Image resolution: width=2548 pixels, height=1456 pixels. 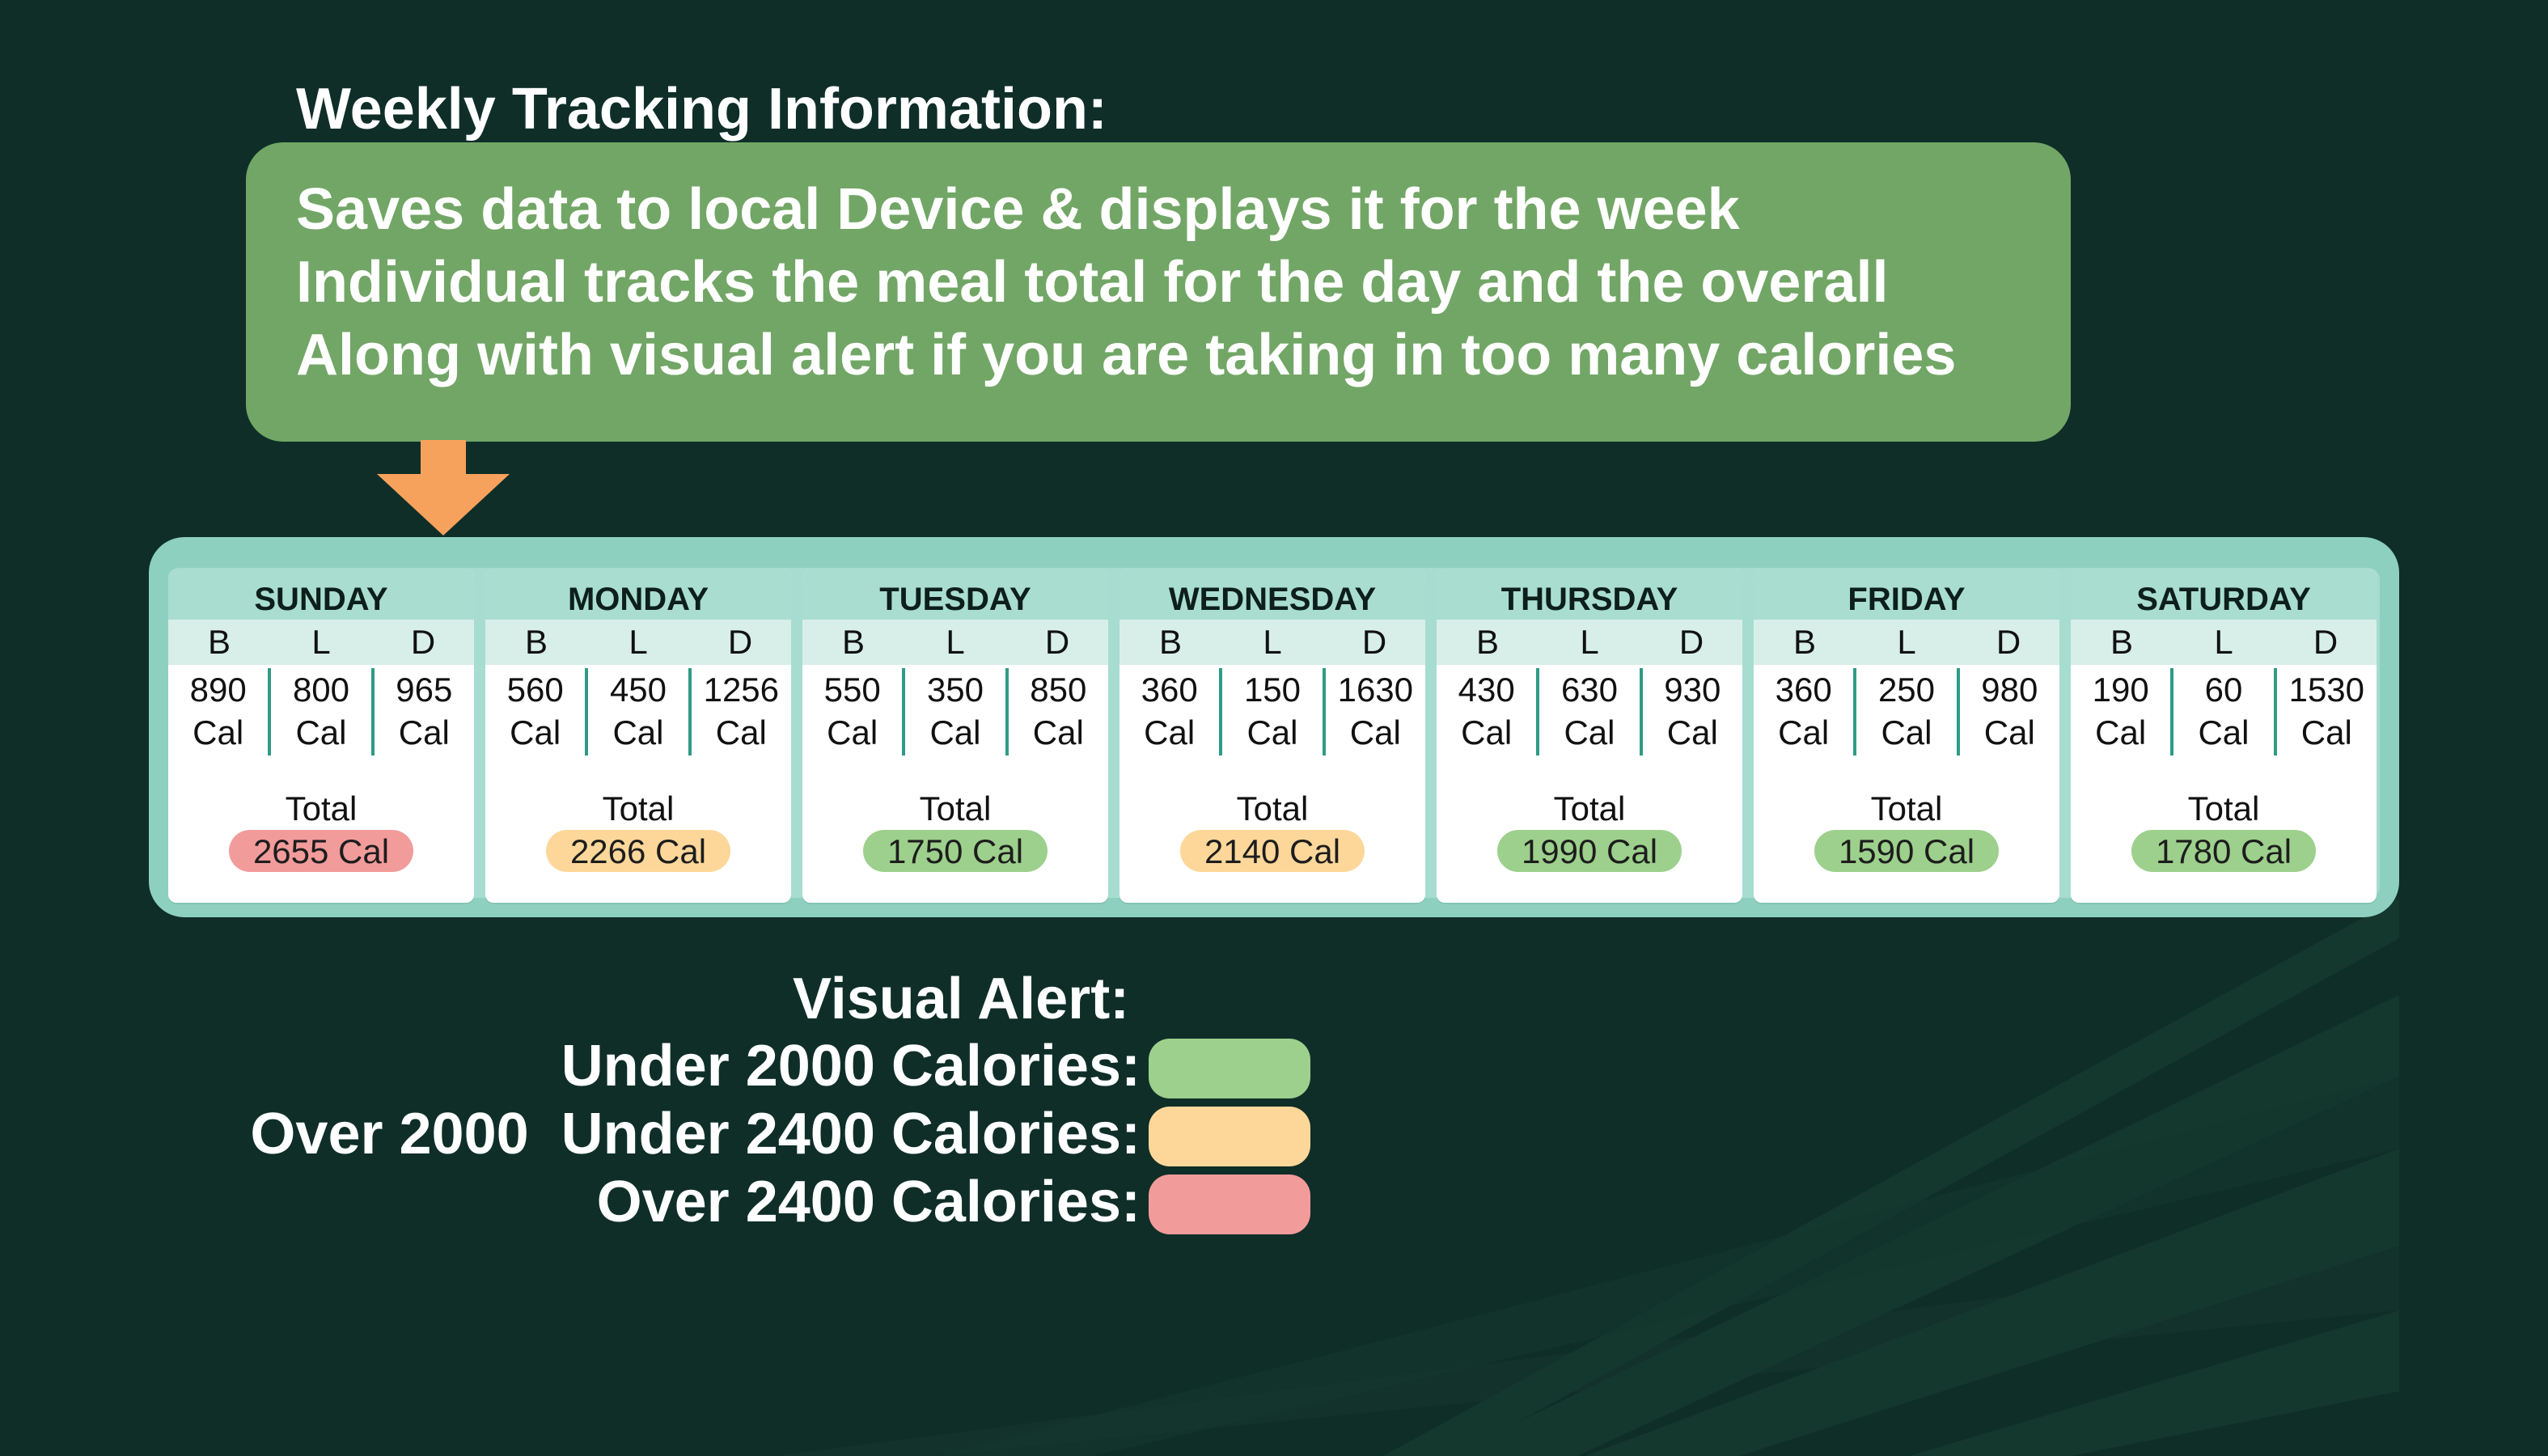 What do you see at coordinates (854, 712) in the screenshot?
I see `meal-calories: 550 Cal` at bounding box center [854, 712].